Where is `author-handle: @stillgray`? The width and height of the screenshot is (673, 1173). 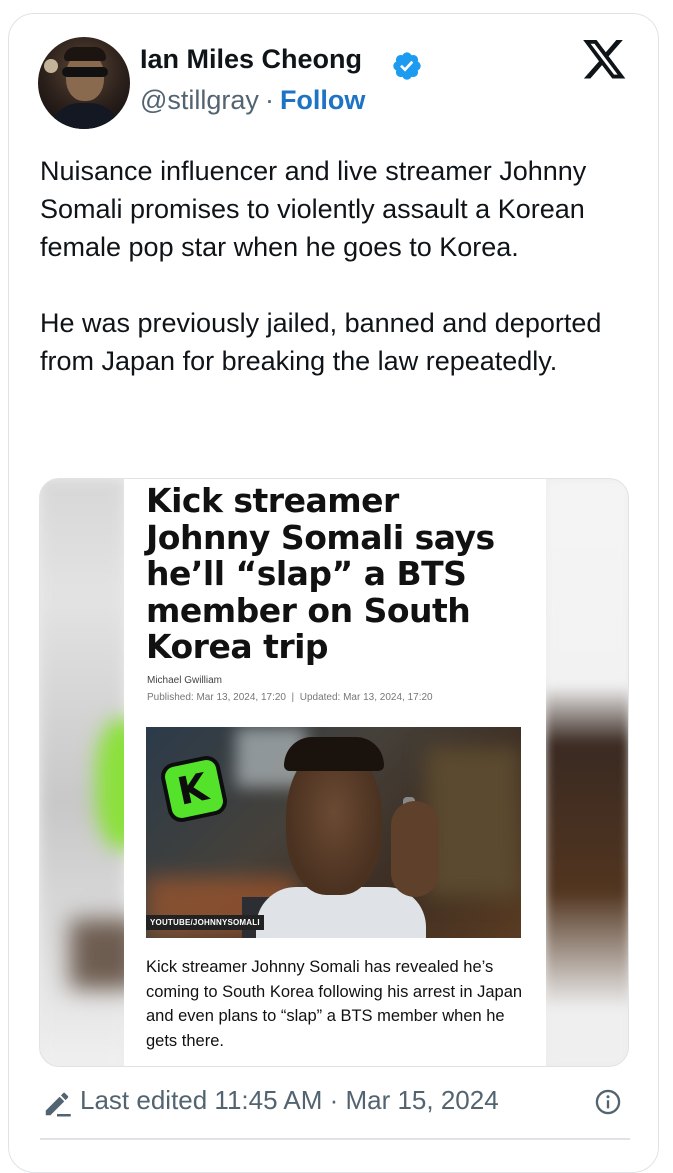 author-handle: @stillgray is located at coordinates (199, 100).